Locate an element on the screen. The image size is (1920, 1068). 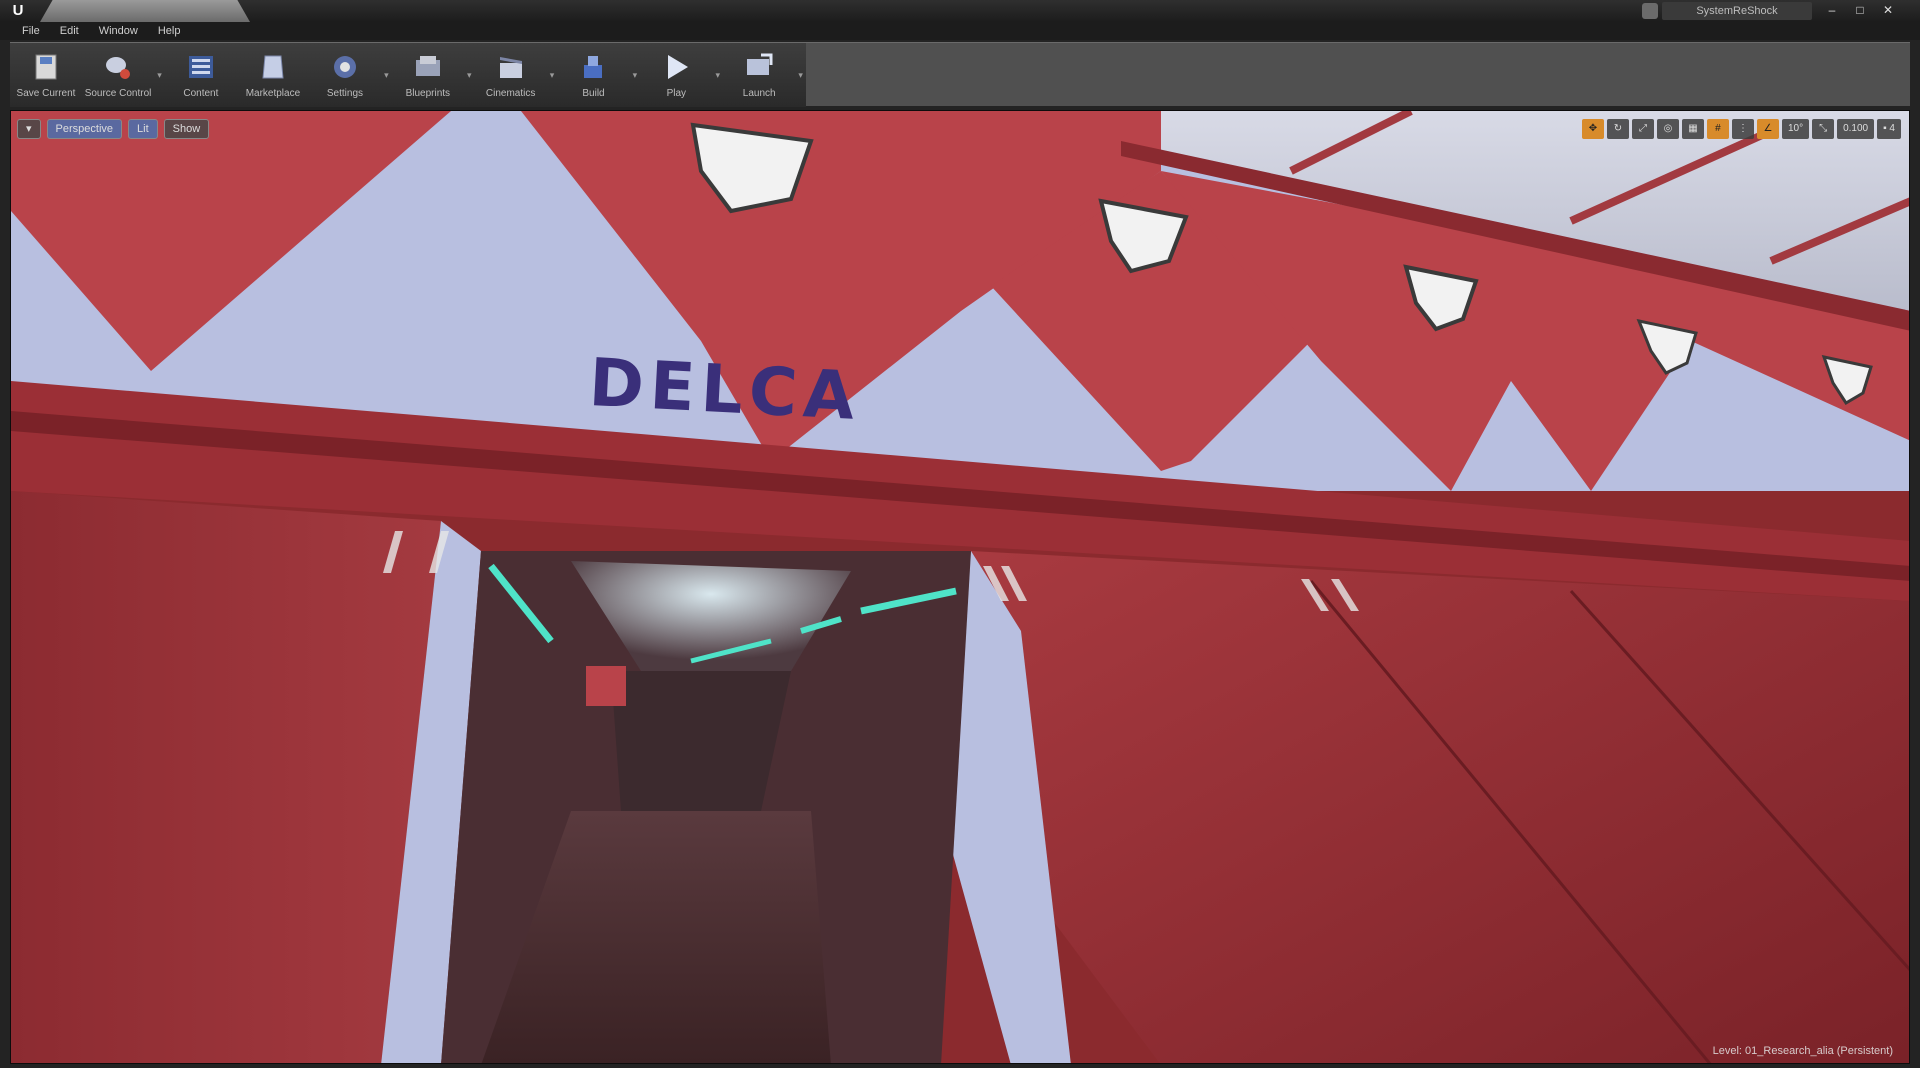
build-button: Build is located at coordinates (593, 75).